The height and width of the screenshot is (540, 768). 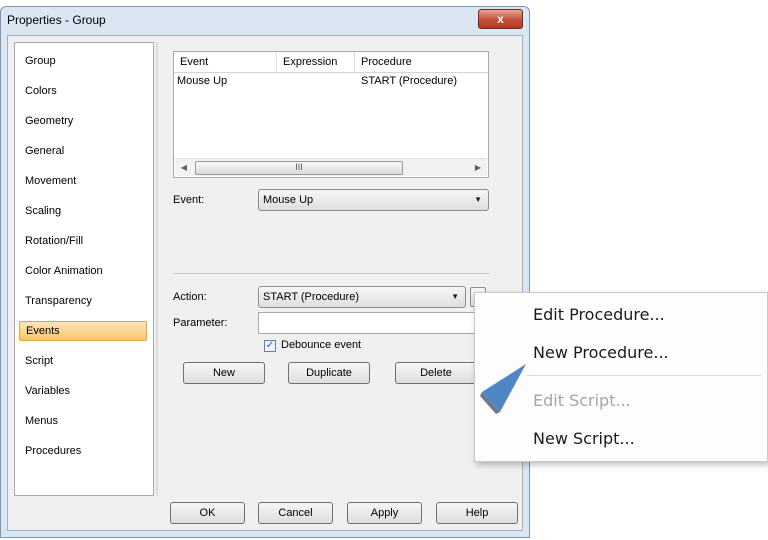 I want to click on nav-item-procedures: Procedures, so click(x=83, y=451).